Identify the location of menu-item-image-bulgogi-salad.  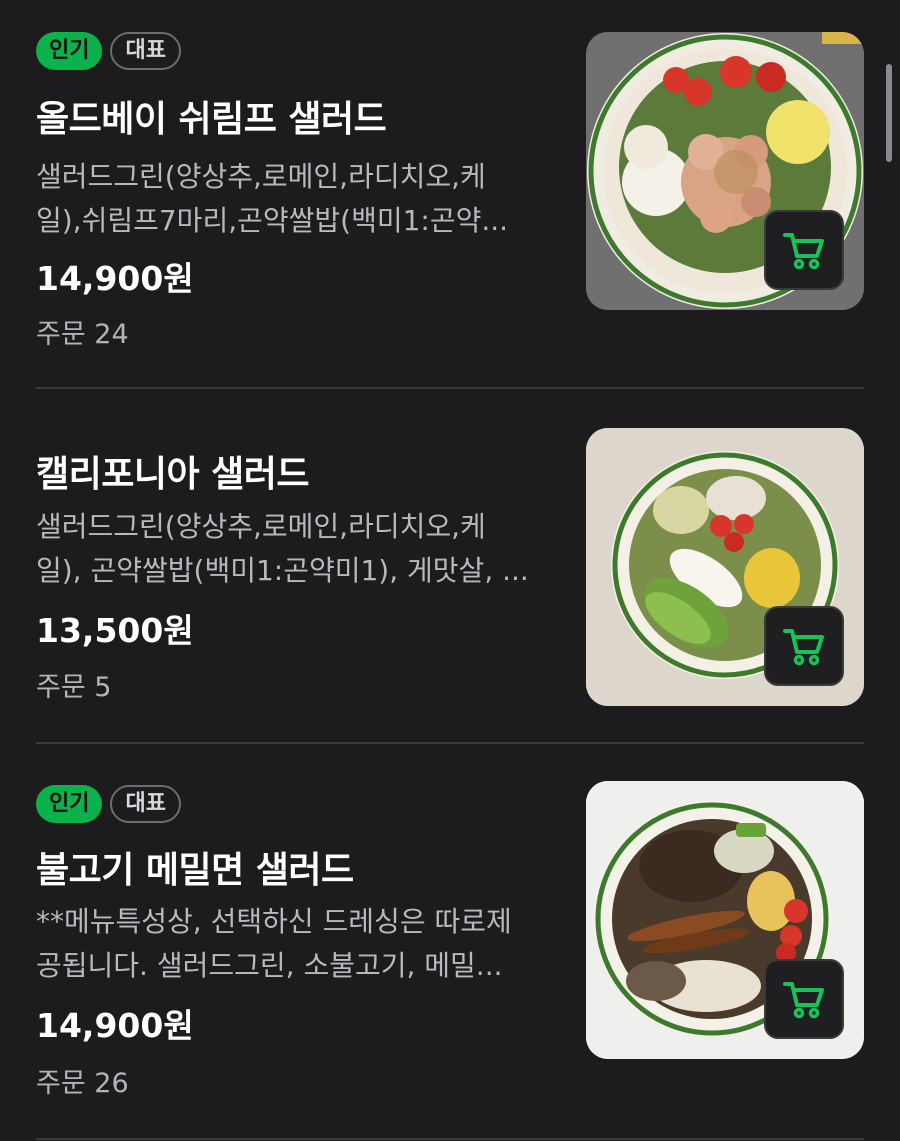
(725, 920).